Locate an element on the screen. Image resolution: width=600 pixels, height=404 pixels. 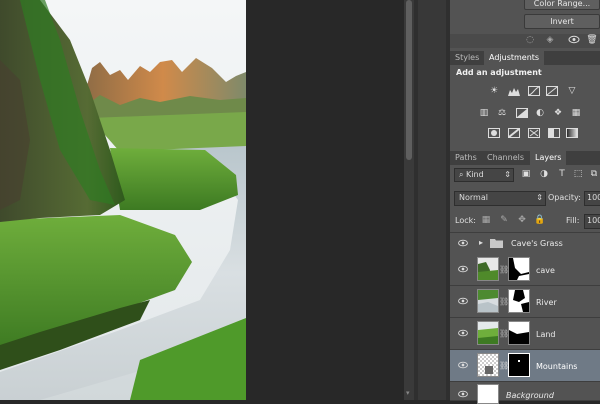
layer-row-background: Background is located at coordinates (525, 393).